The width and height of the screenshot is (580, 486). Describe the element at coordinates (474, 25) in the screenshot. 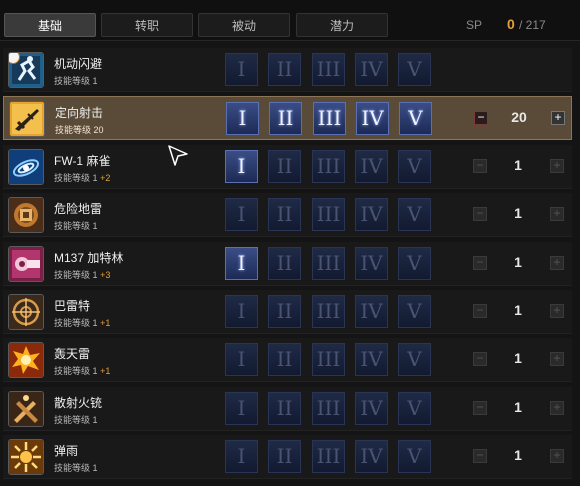

I see `sp-label: SP` at that location.